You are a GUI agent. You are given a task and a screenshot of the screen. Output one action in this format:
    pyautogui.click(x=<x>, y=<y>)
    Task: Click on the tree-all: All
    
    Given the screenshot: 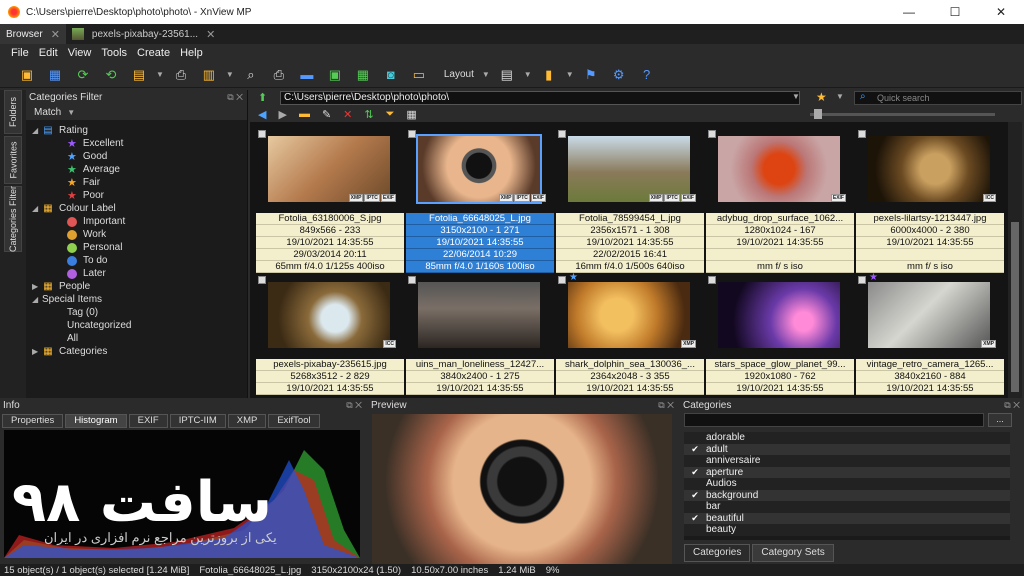 What is the action you would take?
    pyautogui.click(x=136, y=338)
    